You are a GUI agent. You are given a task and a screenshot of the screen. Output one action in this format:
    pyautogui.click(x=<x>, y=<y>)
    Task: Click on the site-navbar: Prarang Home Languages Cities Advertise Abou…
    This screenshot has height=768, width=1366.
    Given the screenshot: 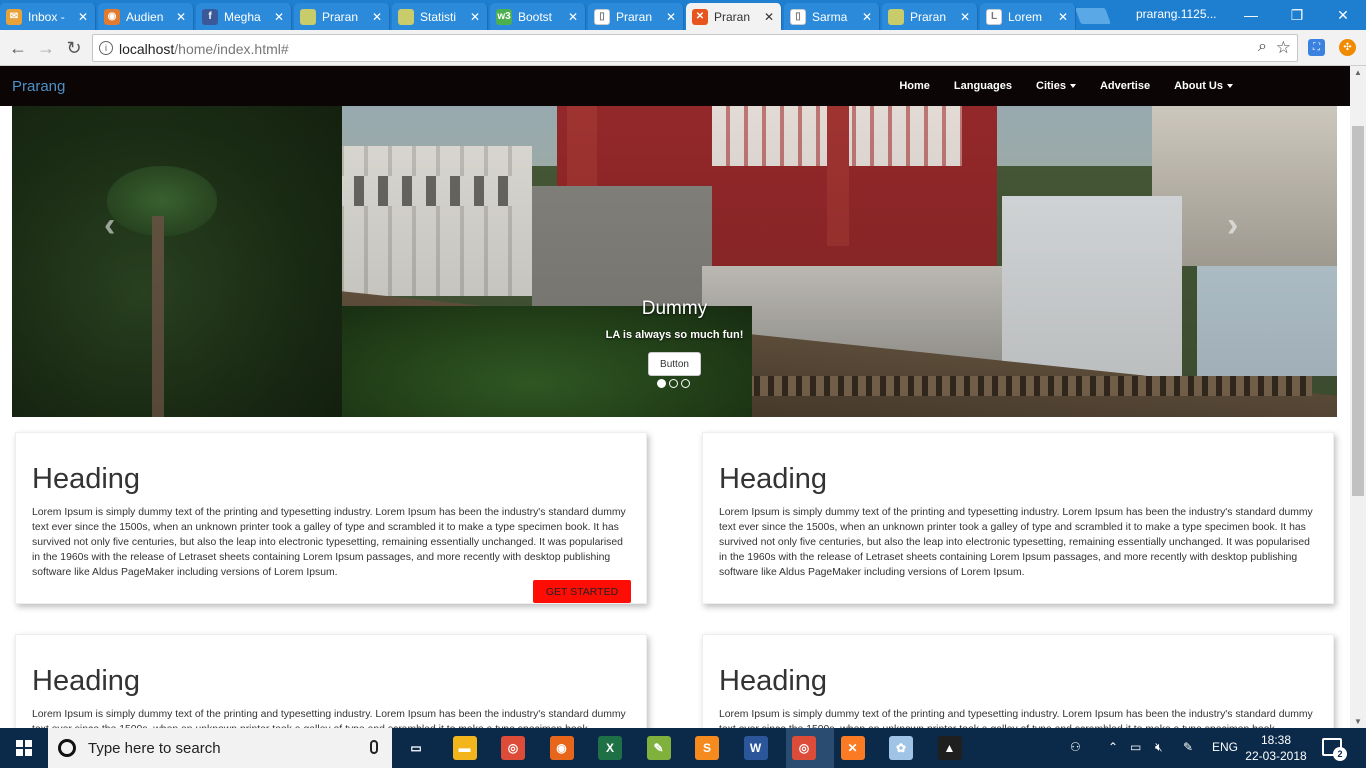 What is the action you would take?
    pyautogui.click(x=675, y=86)
    